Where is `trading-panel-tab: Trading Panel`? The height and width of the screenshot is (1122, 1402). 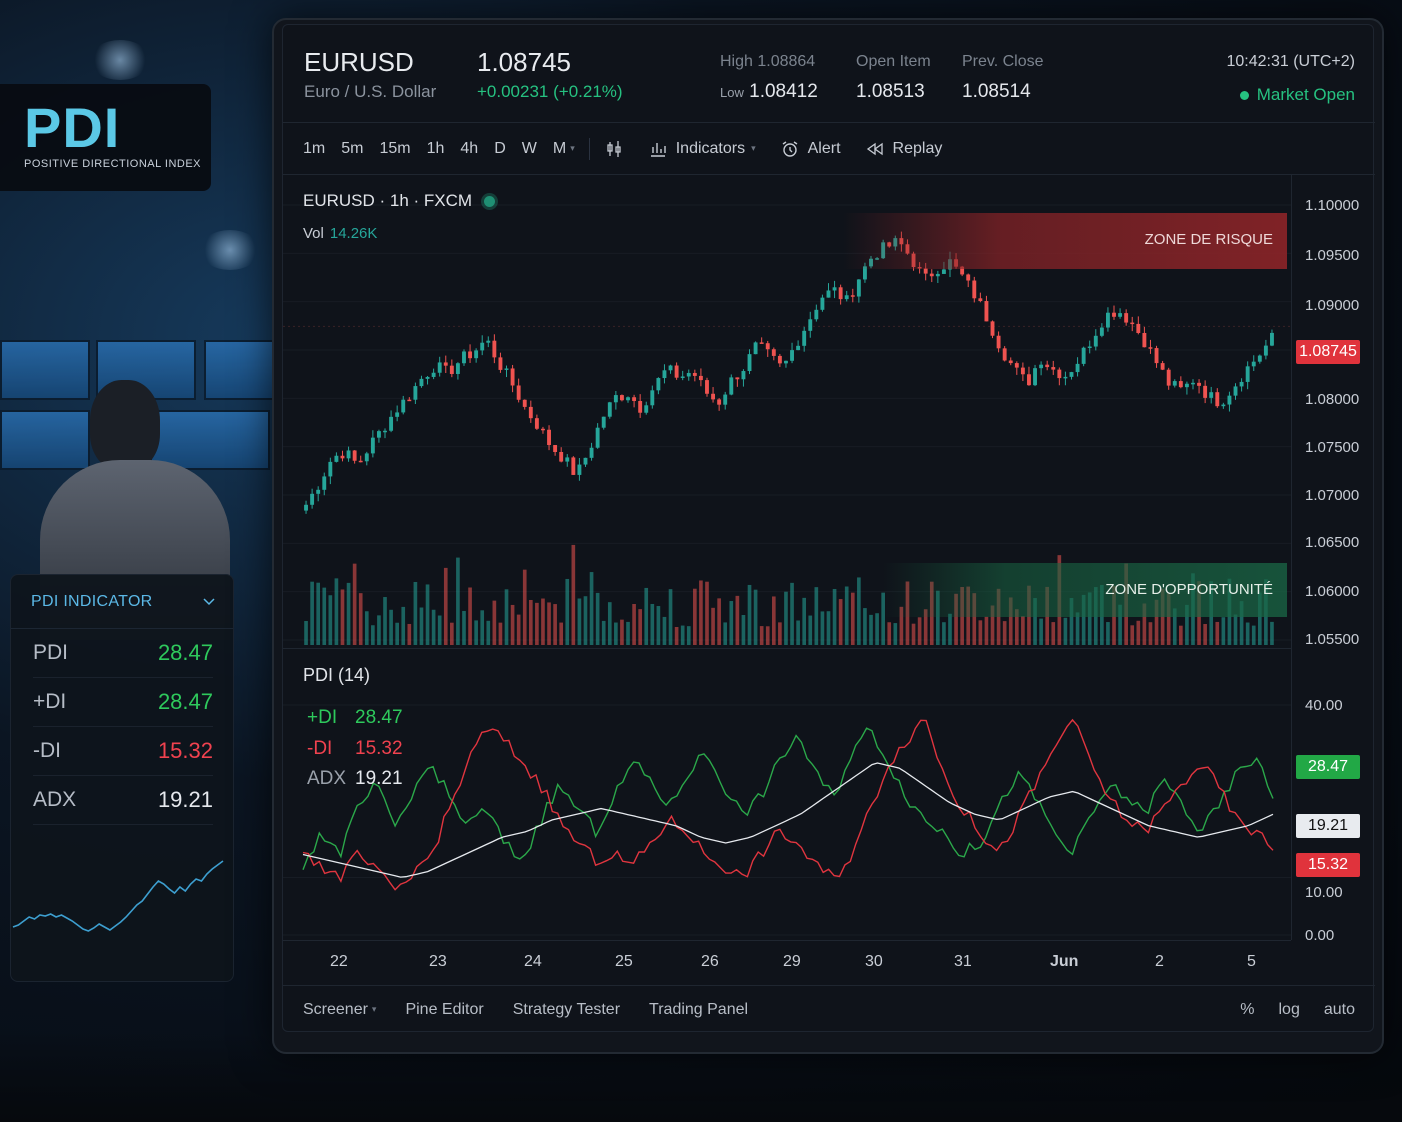
trading-panel-tab: Trading Panel is located at coordinates (698, 1010).